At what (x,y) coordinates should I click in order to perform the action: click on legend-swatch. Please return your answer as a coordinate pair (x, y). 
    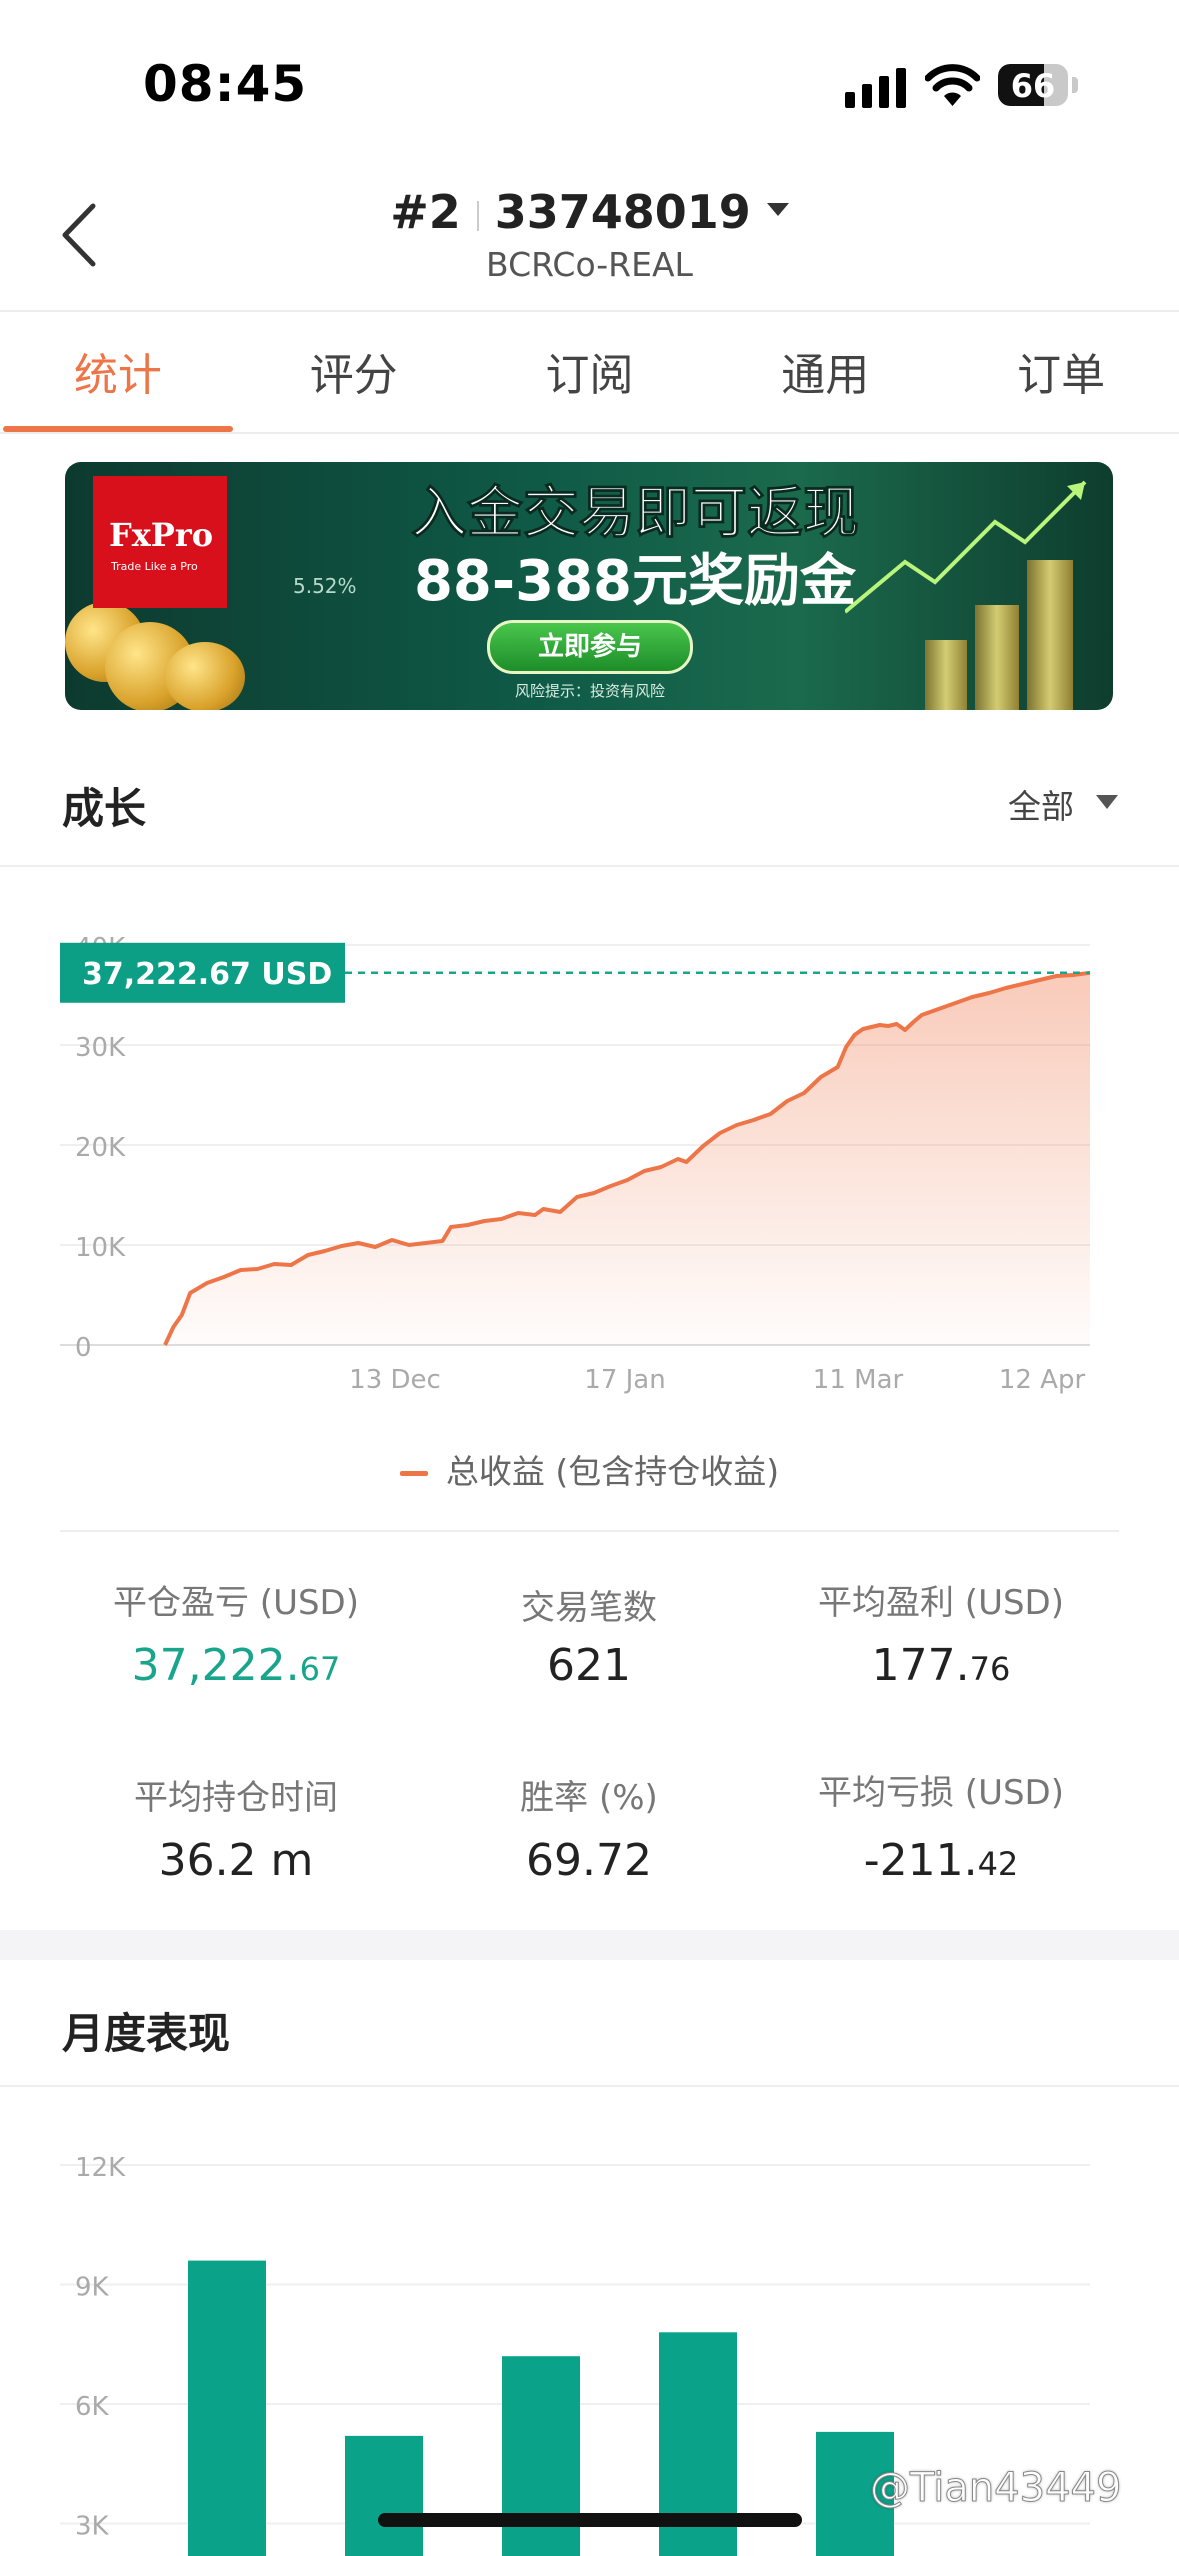
    Looking at the image, I should click on (413, 1473).